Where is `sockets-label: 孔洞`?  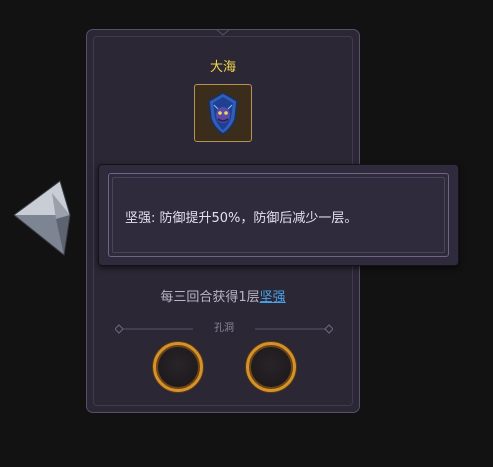 sockets-label: 孔洞 is located at coordinates (224, 328).